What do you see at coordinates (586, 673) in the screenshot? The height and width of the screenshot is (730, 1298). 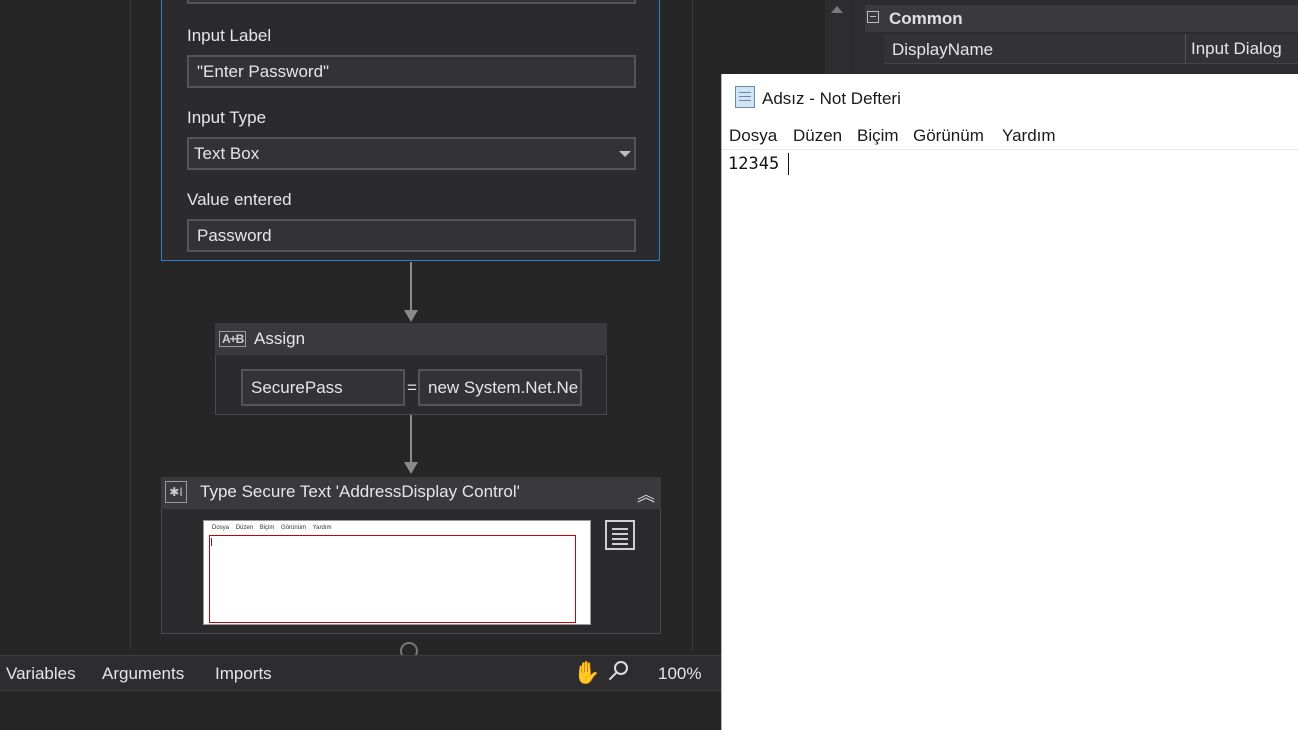 I see `pan-hand-icon: ✋` at bounding box center [586, 673].